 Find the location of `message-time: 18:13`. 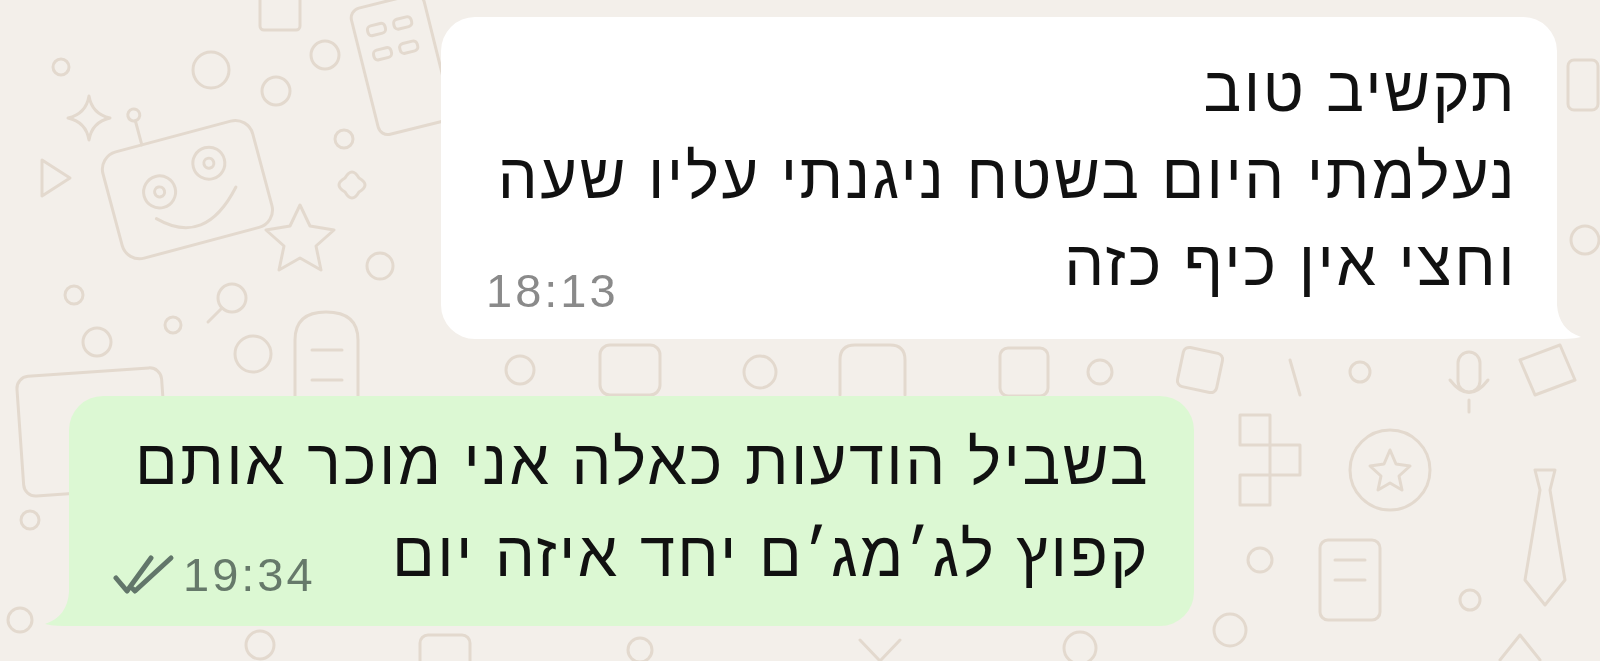

message-time: 18:13 is located at coordinates (552, 291).